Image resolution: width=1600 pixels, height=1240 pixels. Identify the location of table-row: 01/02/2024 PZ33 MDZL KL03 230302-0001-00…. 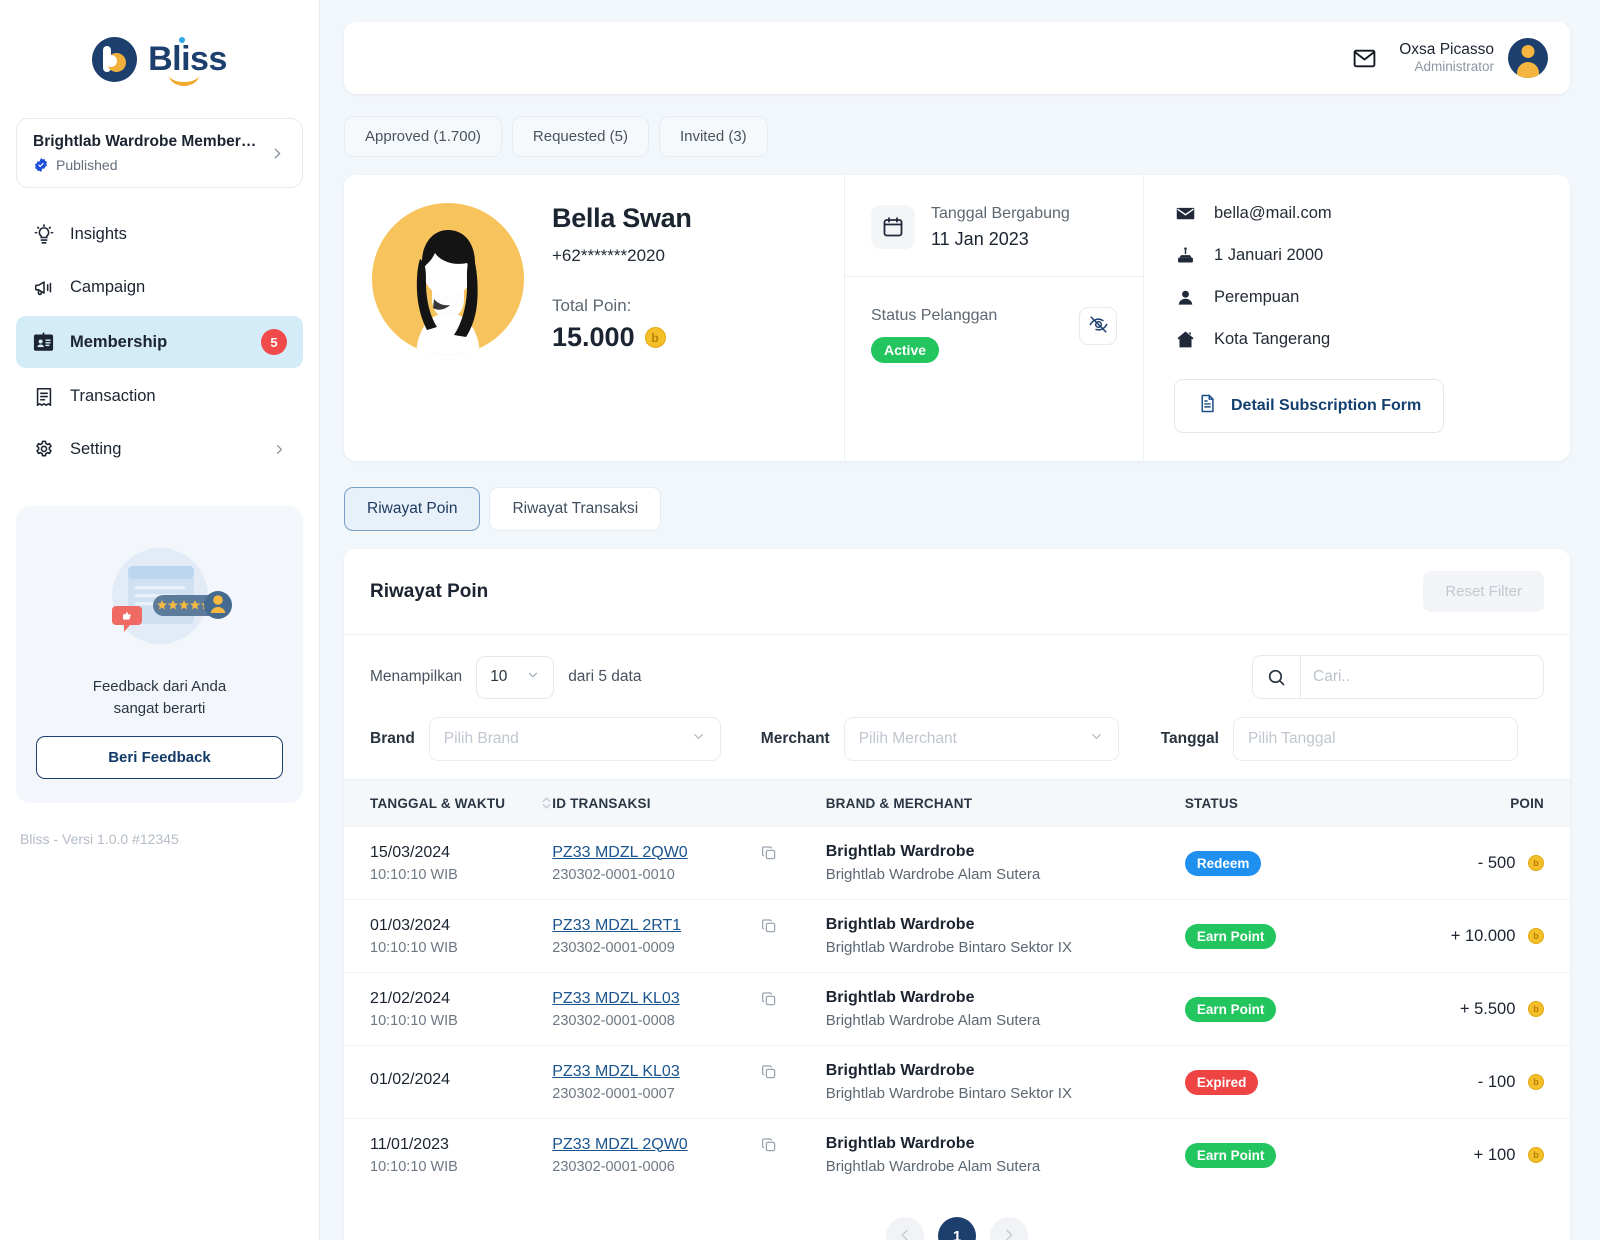
(957, 1082).